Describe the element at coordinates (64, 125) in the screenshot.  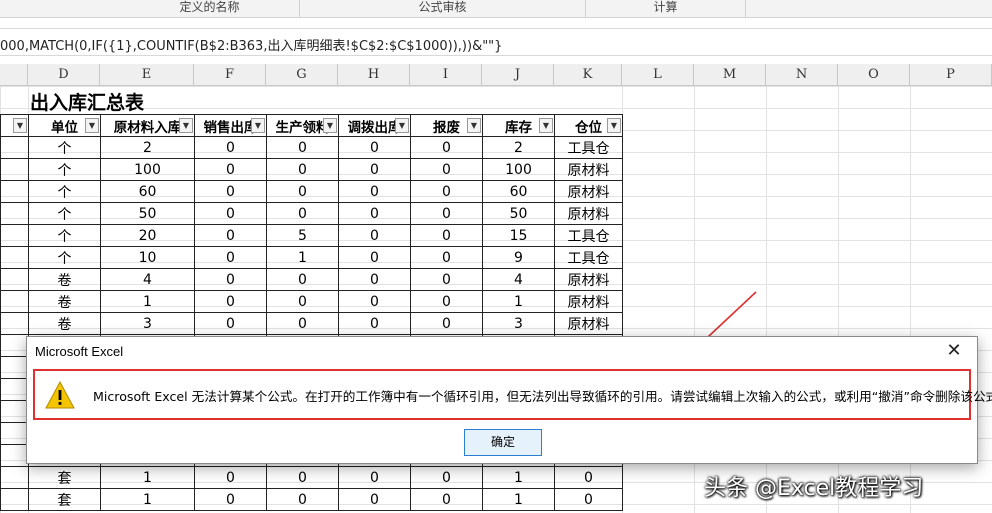
I see `header-cell-unit: 单位 ▼` at that location.